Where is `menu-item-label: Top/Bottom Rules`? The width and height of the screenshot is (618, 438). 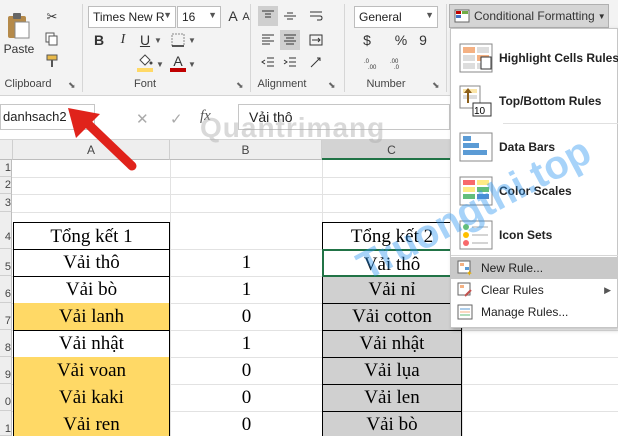 menu-item-label: Top/Bottom Rules is located at coordinates (550, 101).